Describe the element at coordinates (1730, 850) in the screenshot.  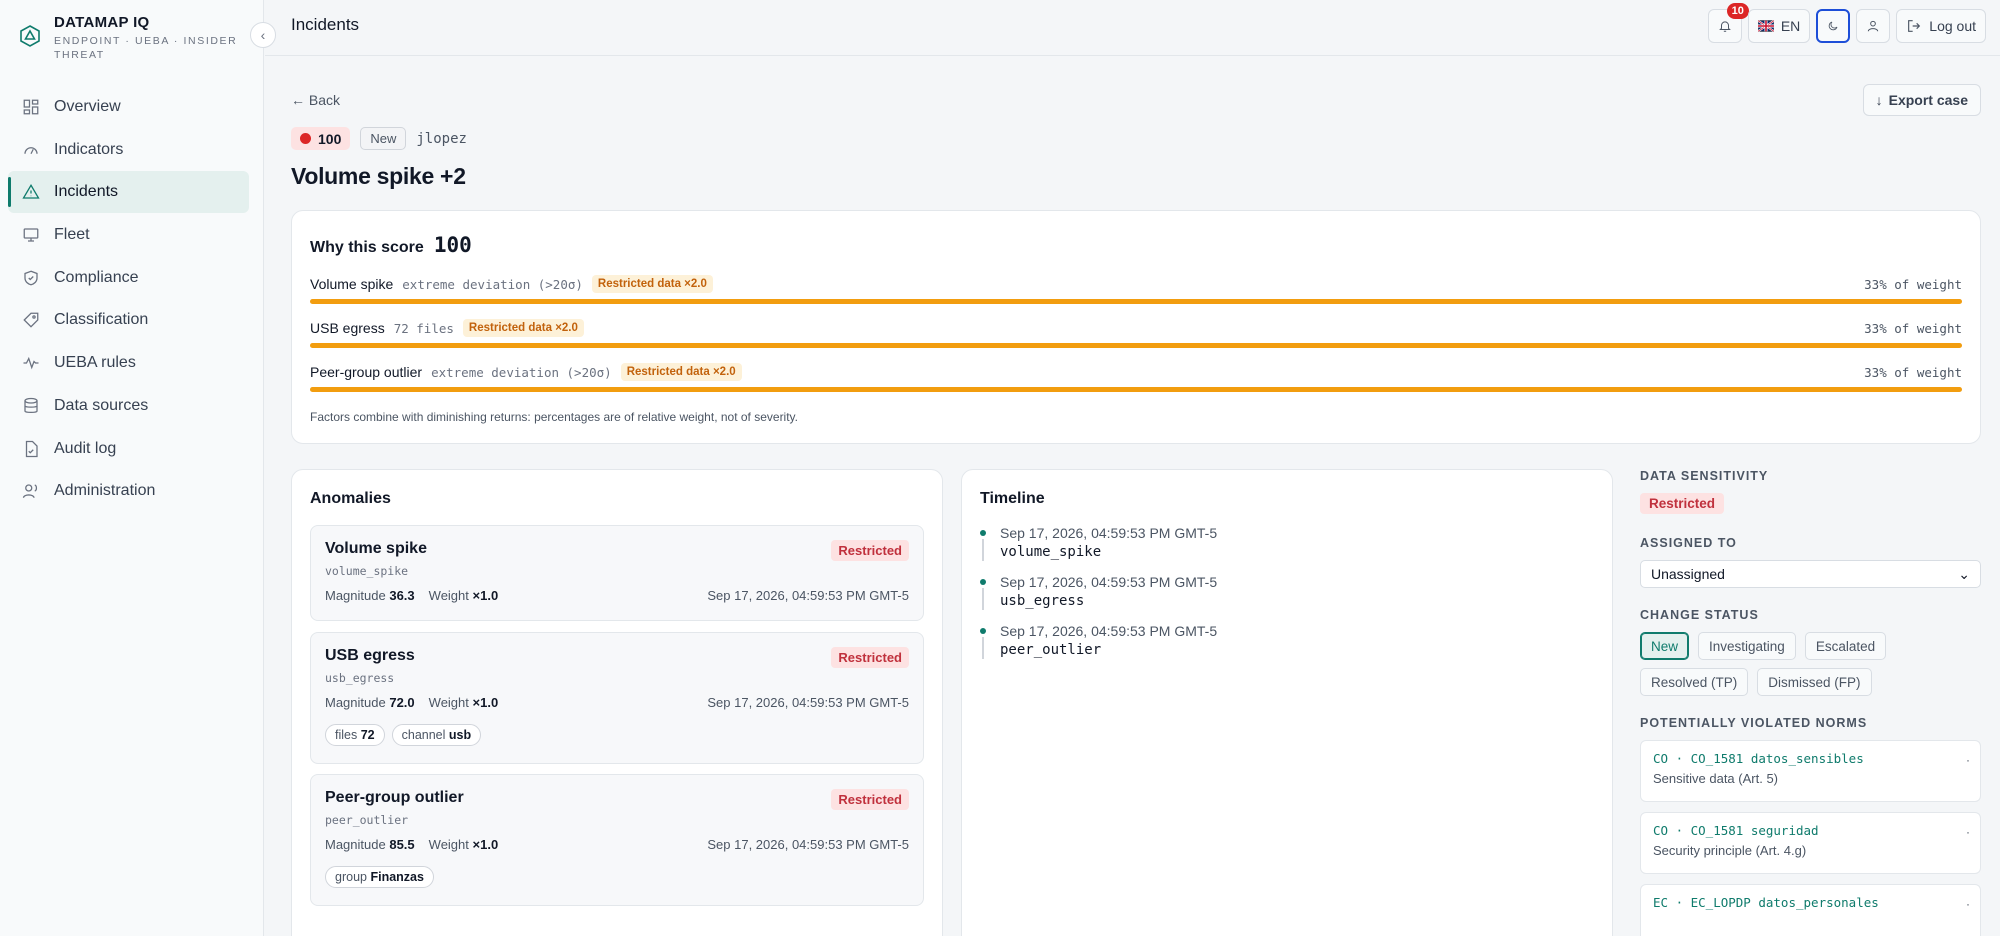
I see `norm-description: Security principle (Art. 4.g)` at that location.